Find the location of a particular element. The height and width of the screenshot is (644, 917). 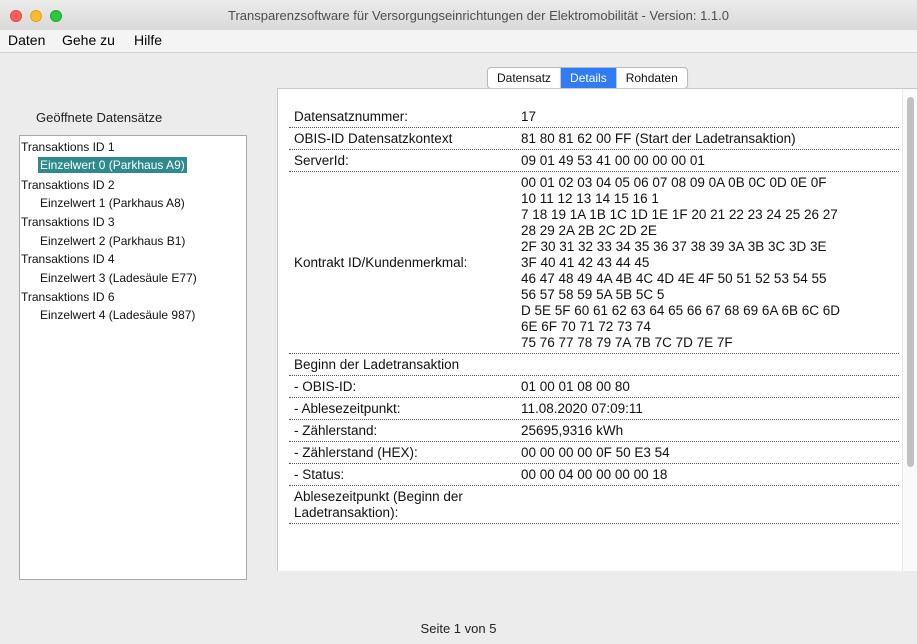

tree-node-transaction: Transaktions ID 4 is located at coordinates (68, 259).